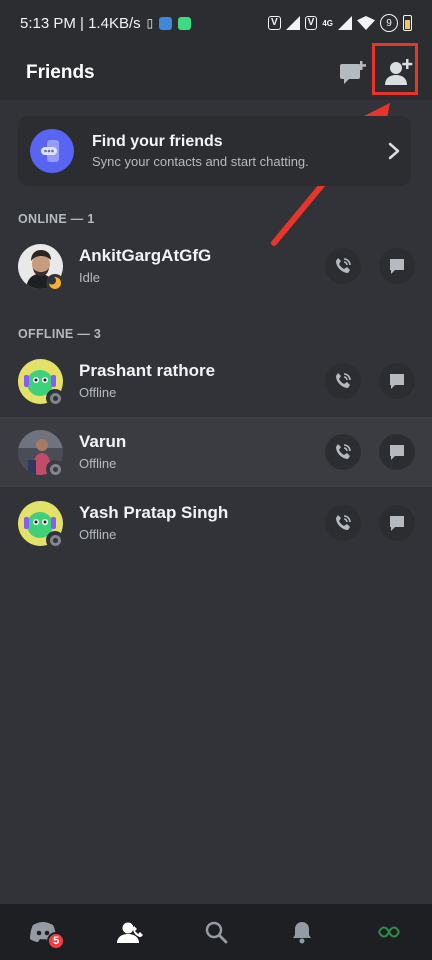  I want to click on offline-section-label: OFFLINE — 3, so click(60, 334).